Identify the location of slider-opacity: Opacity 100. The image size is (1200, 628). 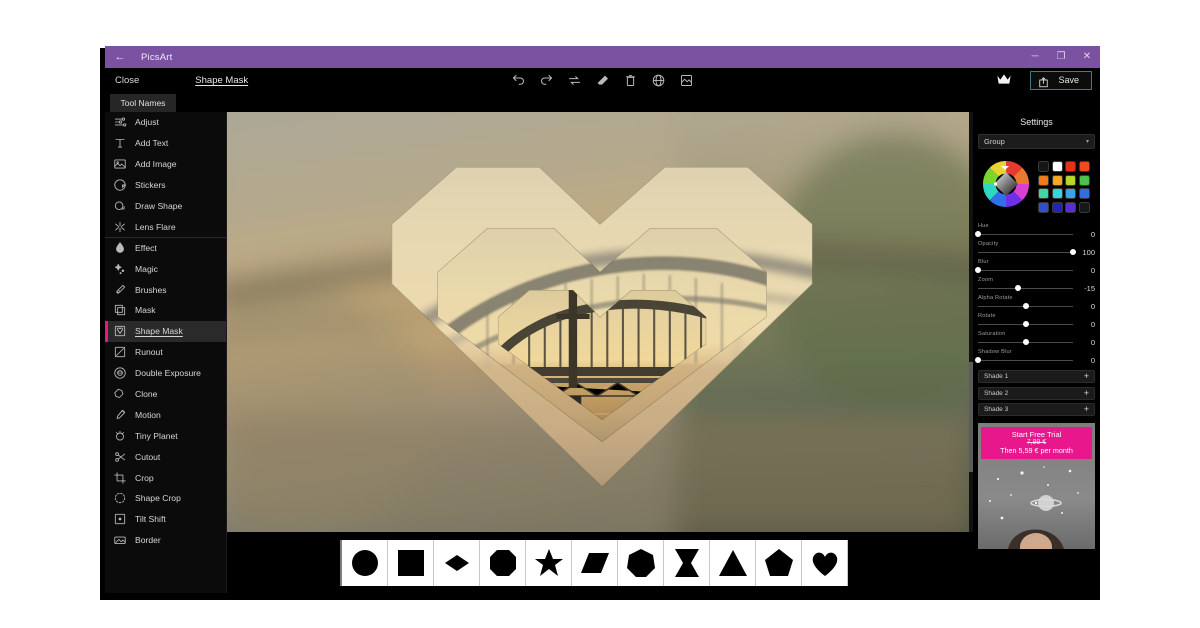
(1036, 249).